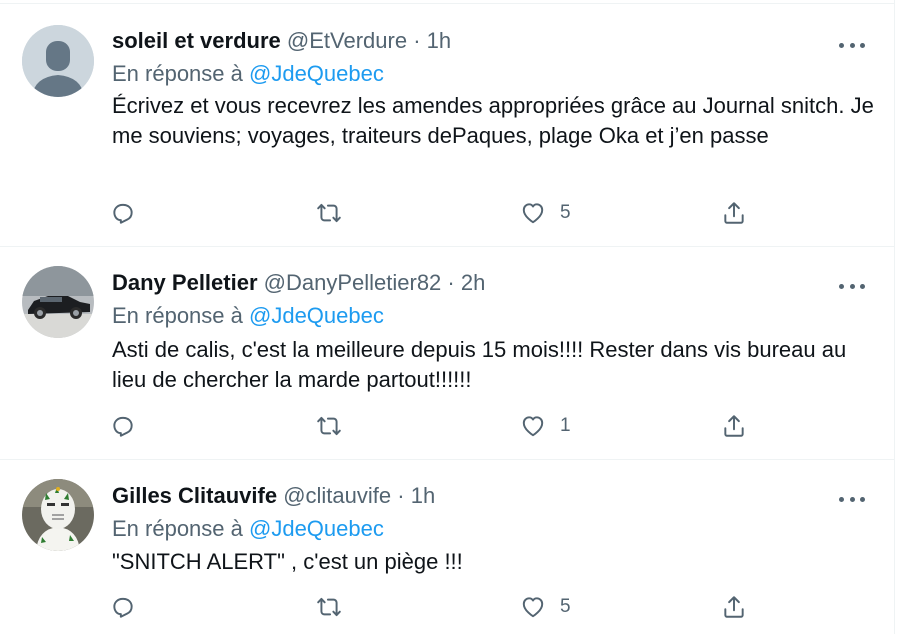 This screenshot has height=634, width=910. Describe the element at coordinates (287, 561) in the screenshot. I see `tweet-text: "SNITCH ALERT" , c'est un piège !!!` at that location.